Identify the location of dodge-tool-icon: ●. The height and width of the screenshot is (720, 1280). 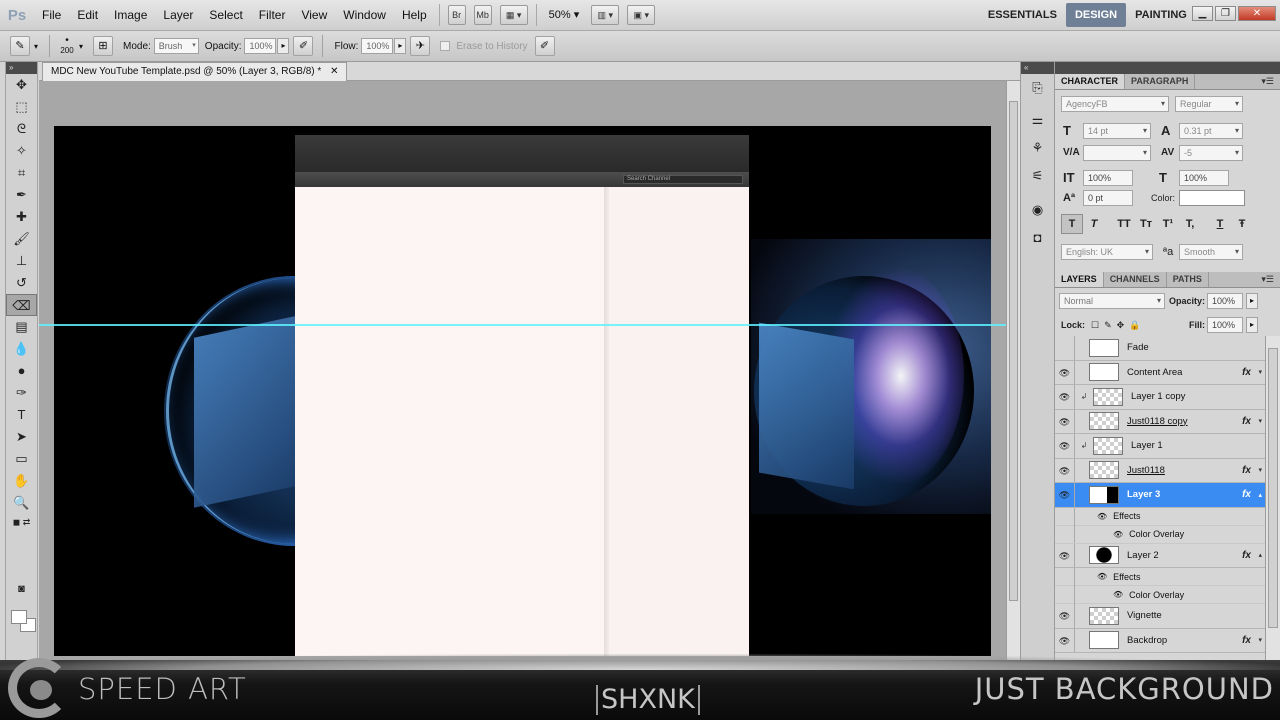
(21, 371).